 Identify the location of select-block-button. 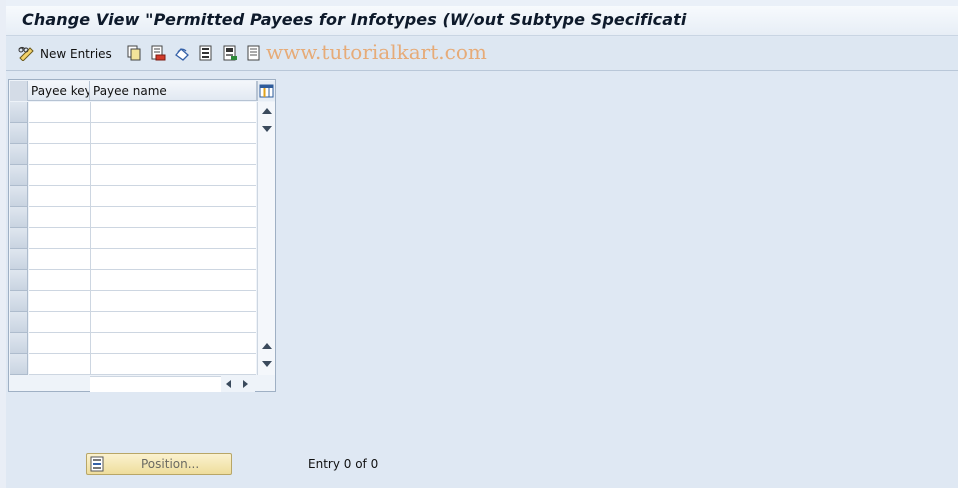
(230, 54).